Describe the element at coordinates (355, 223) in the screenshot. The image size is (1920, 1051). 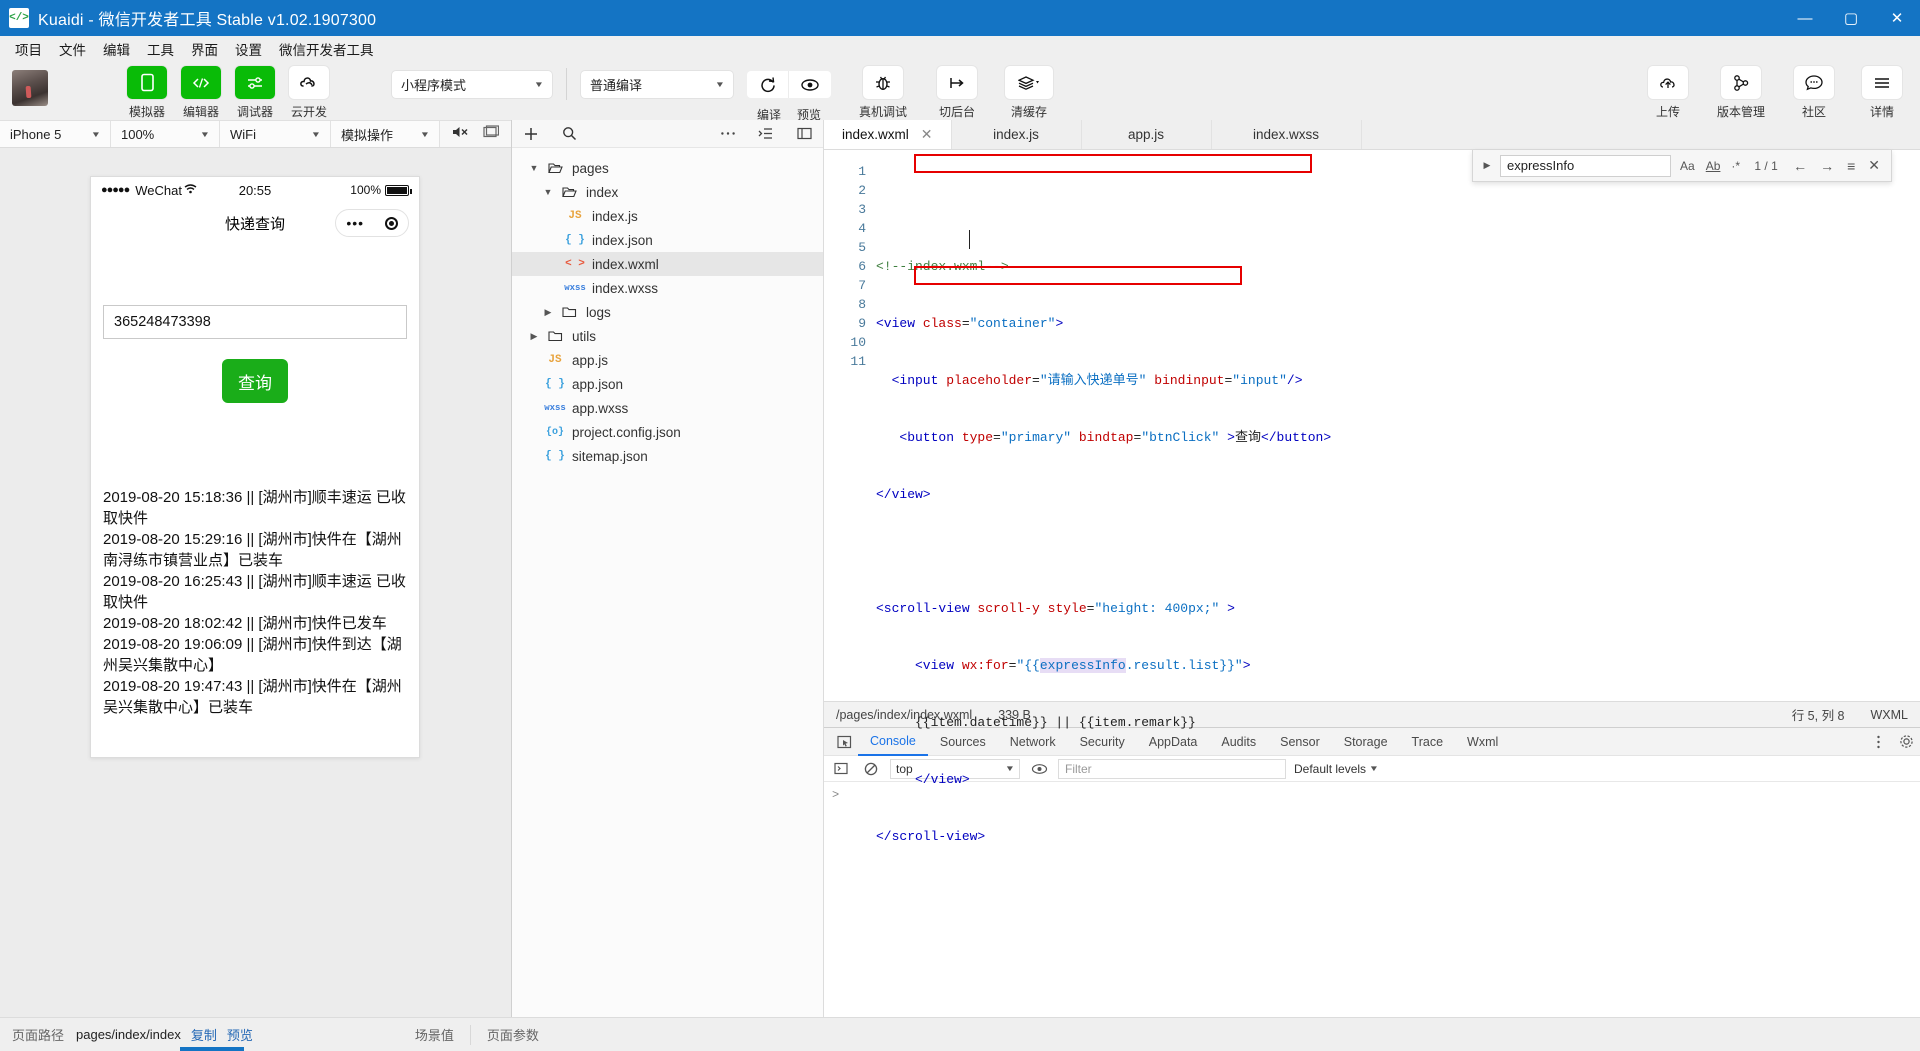
I see `more-dots-icon: •••` at that location.